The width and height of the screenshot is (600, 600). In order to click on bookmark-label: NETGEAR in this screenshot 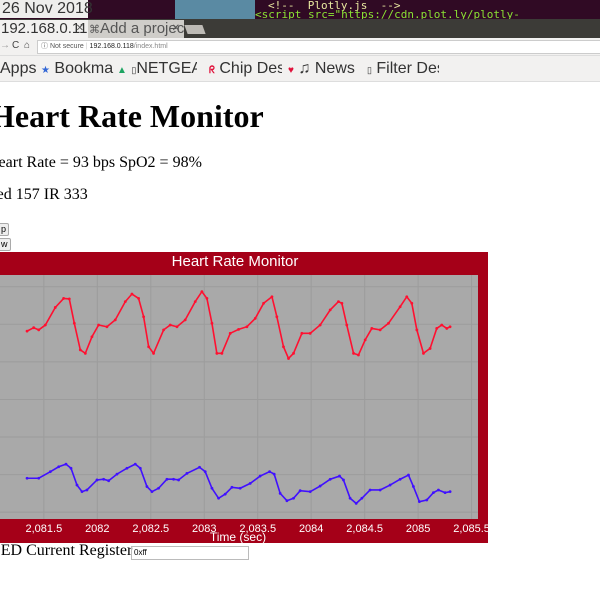, I will do `click(166, 68)`.